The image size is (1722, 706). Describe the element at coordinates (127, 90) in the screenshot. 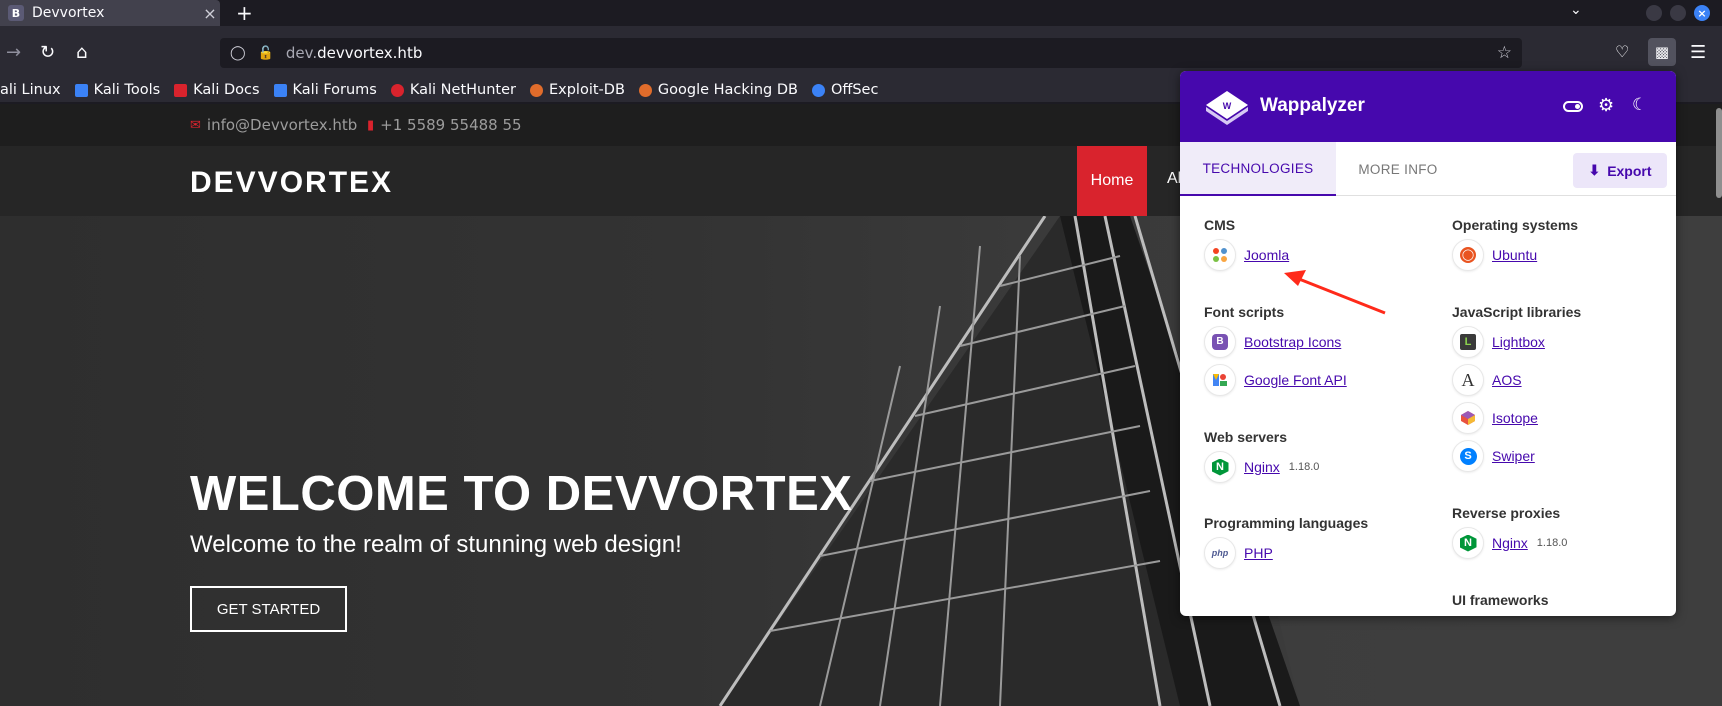

I see `bookmark-label: Kali Tools` at that location.